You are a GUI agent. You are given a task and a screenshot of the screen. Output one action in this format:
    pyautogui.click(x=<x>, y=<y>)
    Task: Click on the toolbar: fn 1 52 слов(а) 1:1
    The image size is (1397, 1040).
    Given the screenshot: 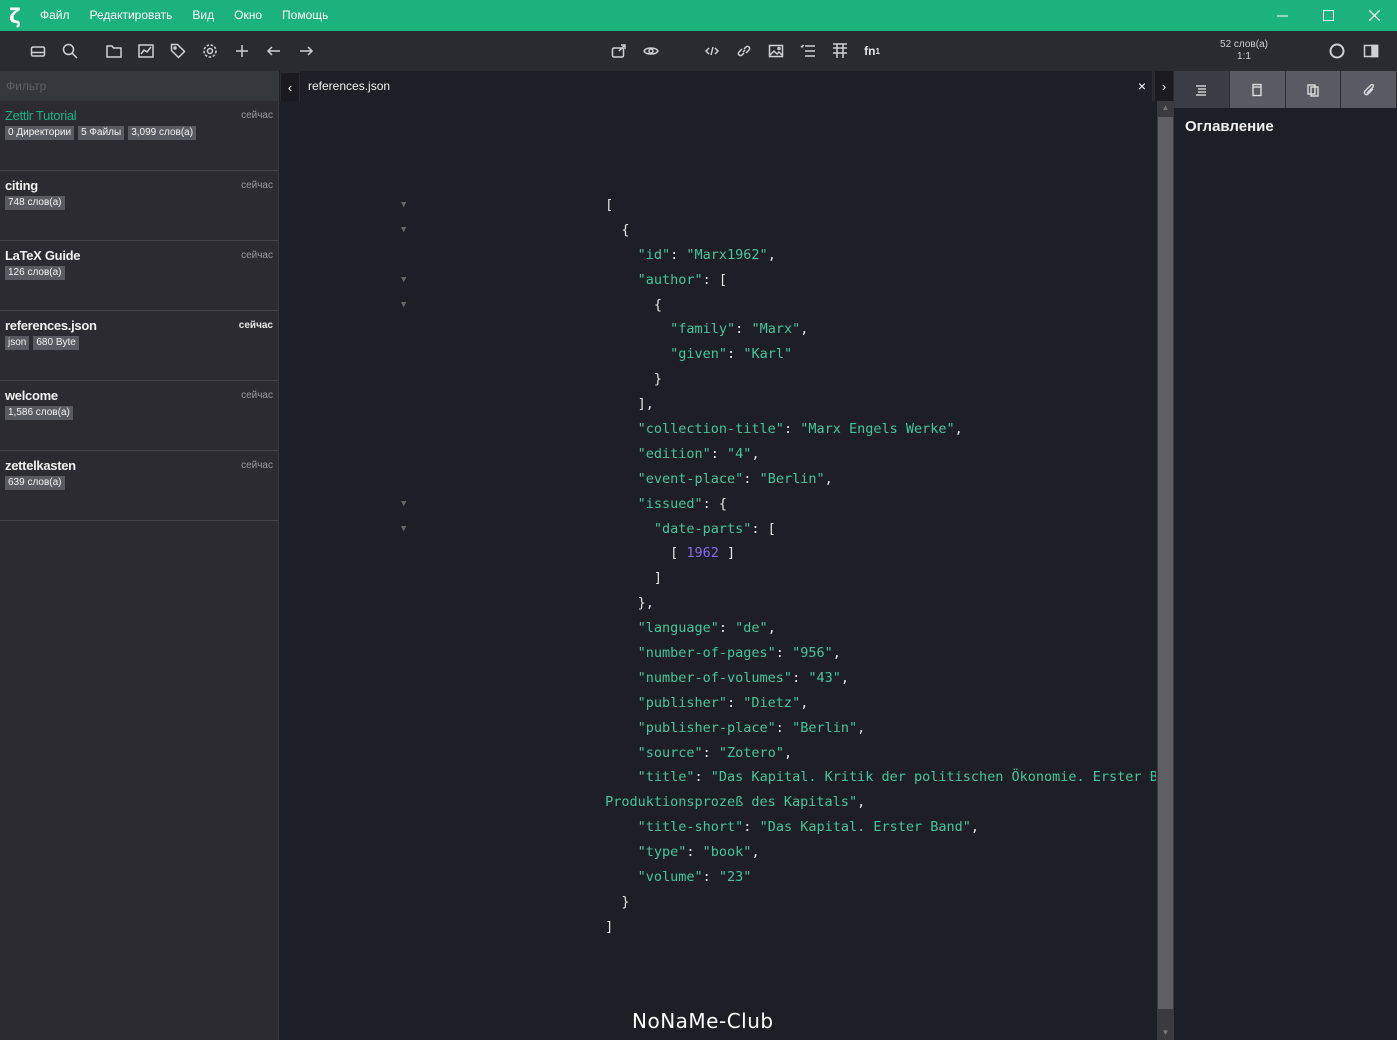 What is the action you would take?
    pyautogui.click(x=698, y=51)
    